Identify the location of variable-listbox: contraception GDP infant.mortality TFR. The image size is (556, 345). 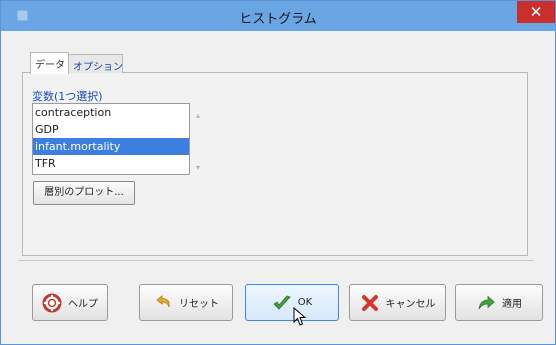
(111, 139).